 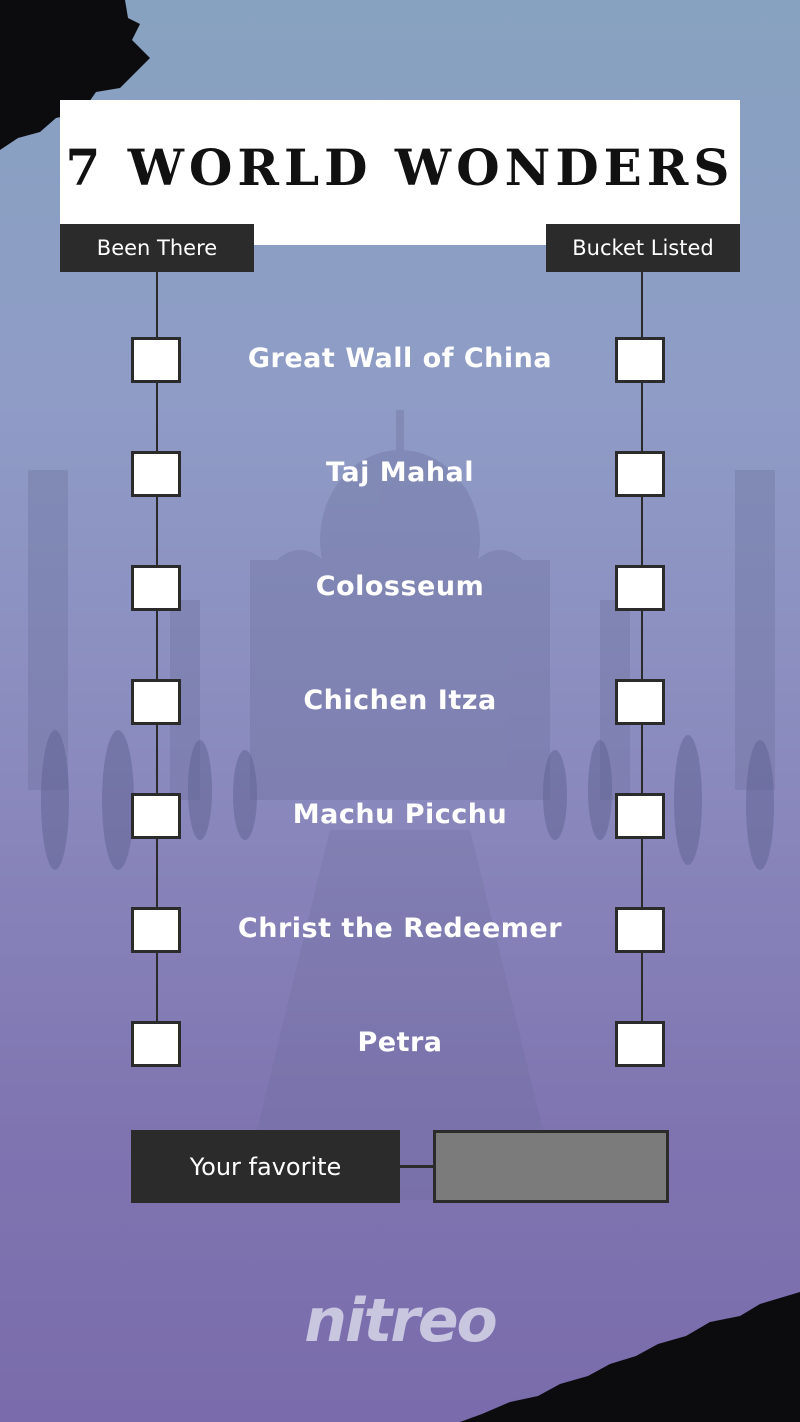 I want to click on wonder-row: Petra, so click(x=400, y=1046).